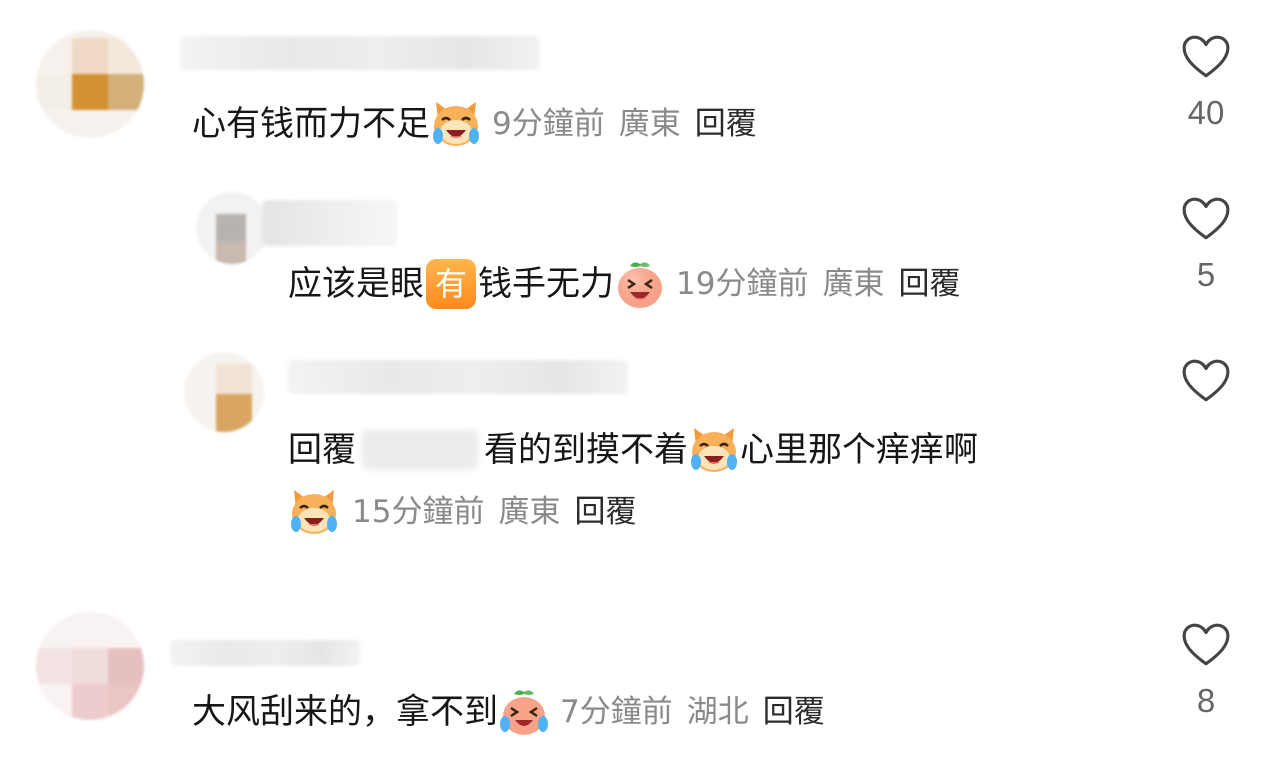  I want to click on like-area: 8, so click(1206, 671).